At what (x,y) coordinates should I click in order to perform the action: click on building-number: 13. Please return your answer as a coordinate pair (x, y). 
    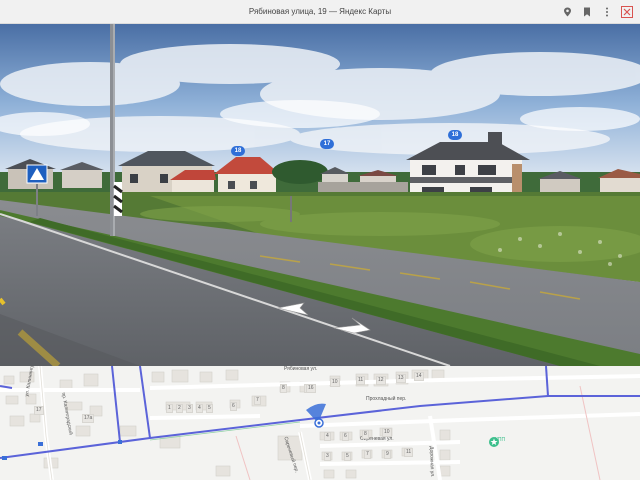
    Looking at the image, I should click on (401, 378).